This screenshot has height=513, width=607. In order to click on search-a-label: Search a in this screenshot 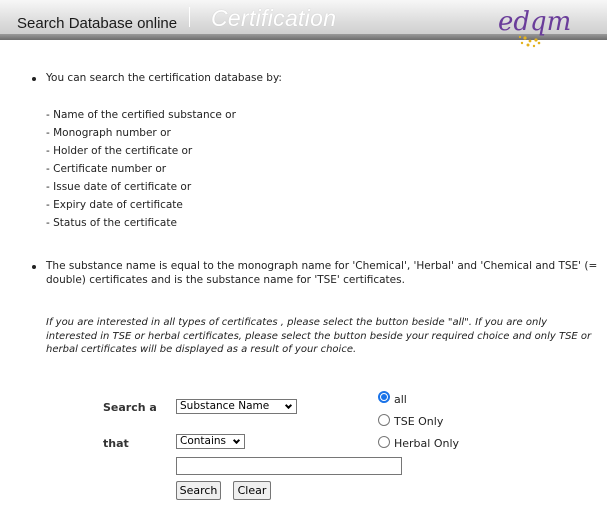, I will do `click(130, 407)`.